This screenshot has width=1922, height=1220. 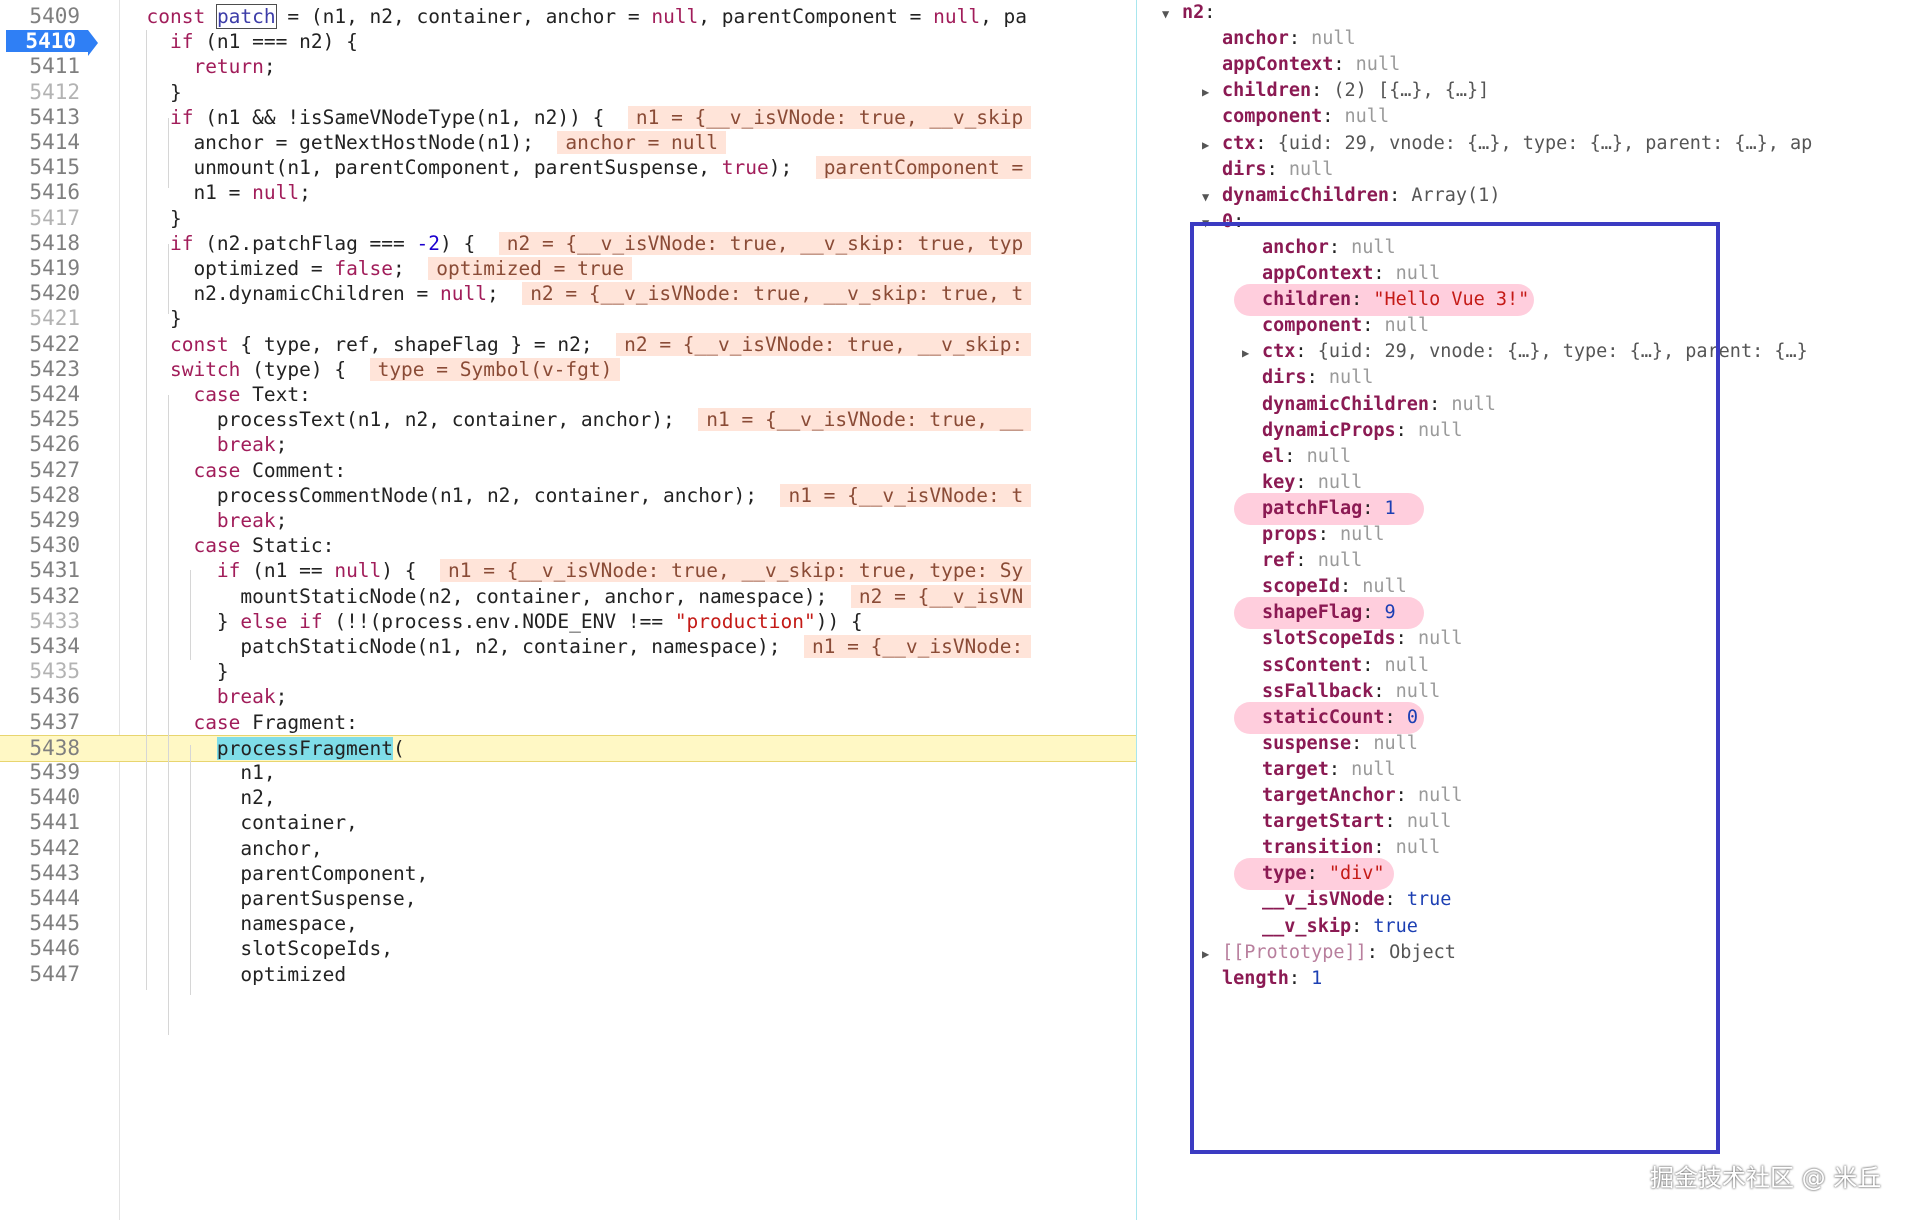 I want to click on code-text: optimized = false; optimized = true, so click(x=378, y=268).